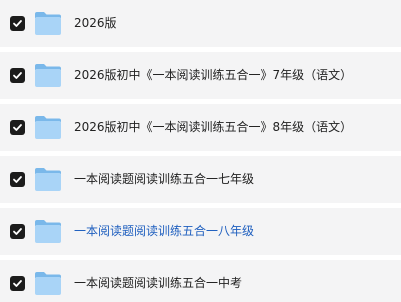 This screenshot has width=401, height=302. I want to click on folder-name: 2026版, so click(95, 23).